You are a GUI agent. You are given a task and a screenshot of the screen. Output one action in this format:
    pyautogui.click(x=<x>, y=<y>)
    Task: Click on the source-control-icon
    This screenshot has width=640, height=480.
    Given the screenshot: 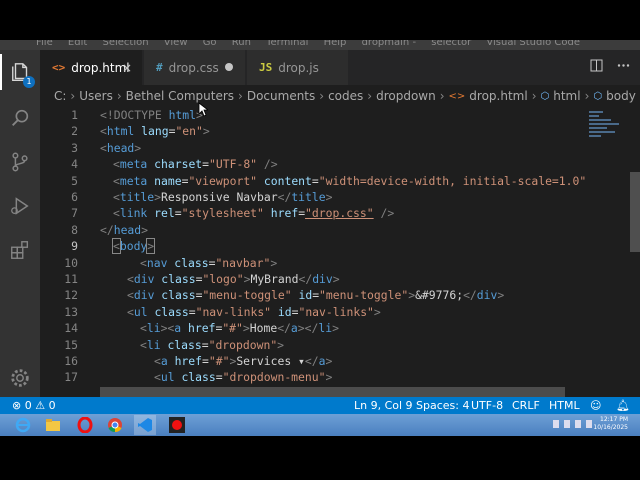 What is the action you would take?
    pyautogui.click(x=20, y=162)
    